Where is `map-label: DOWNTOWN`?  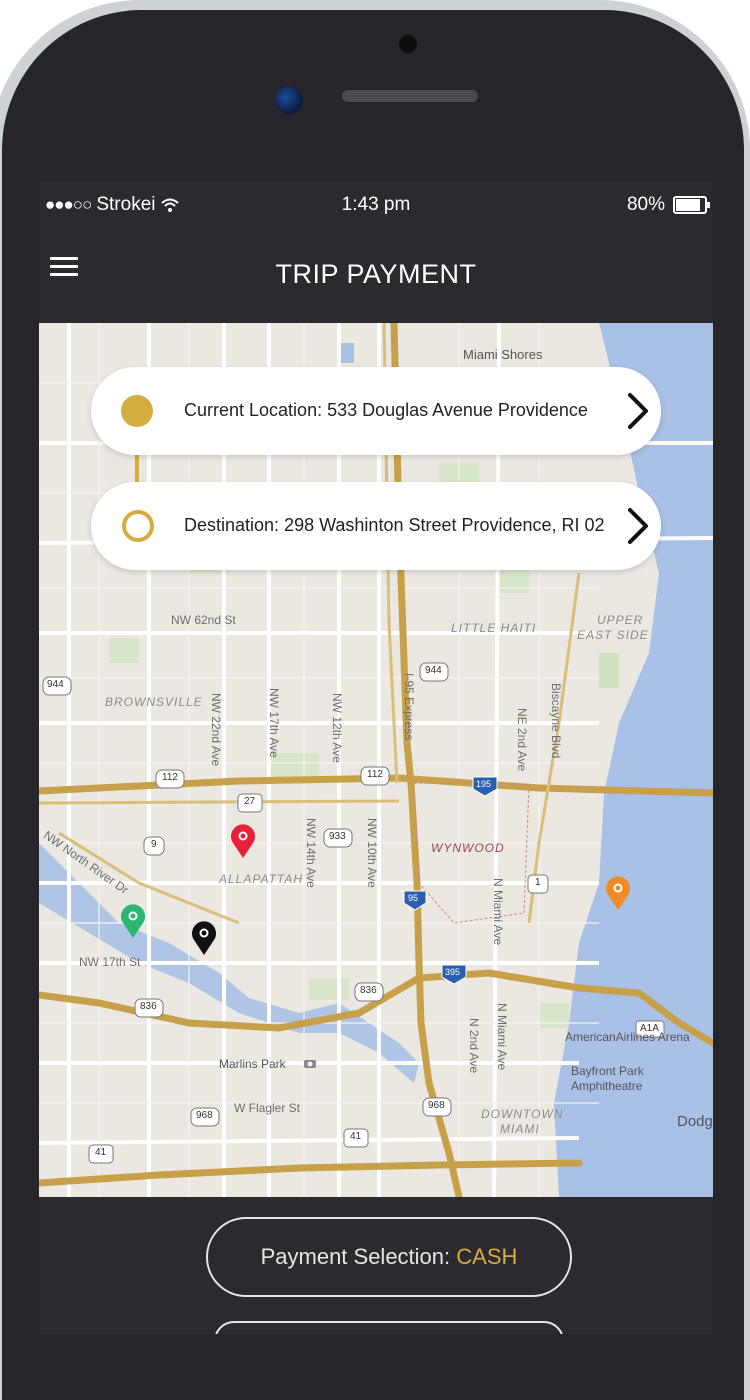
map-label: DOWNTOWN is located at coordinates (522, 1114).